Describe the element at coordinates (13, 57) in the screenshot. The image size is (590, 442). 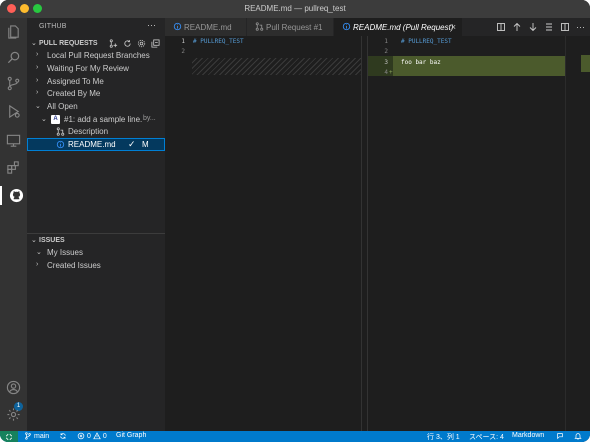
I see `search-icon` at that location.